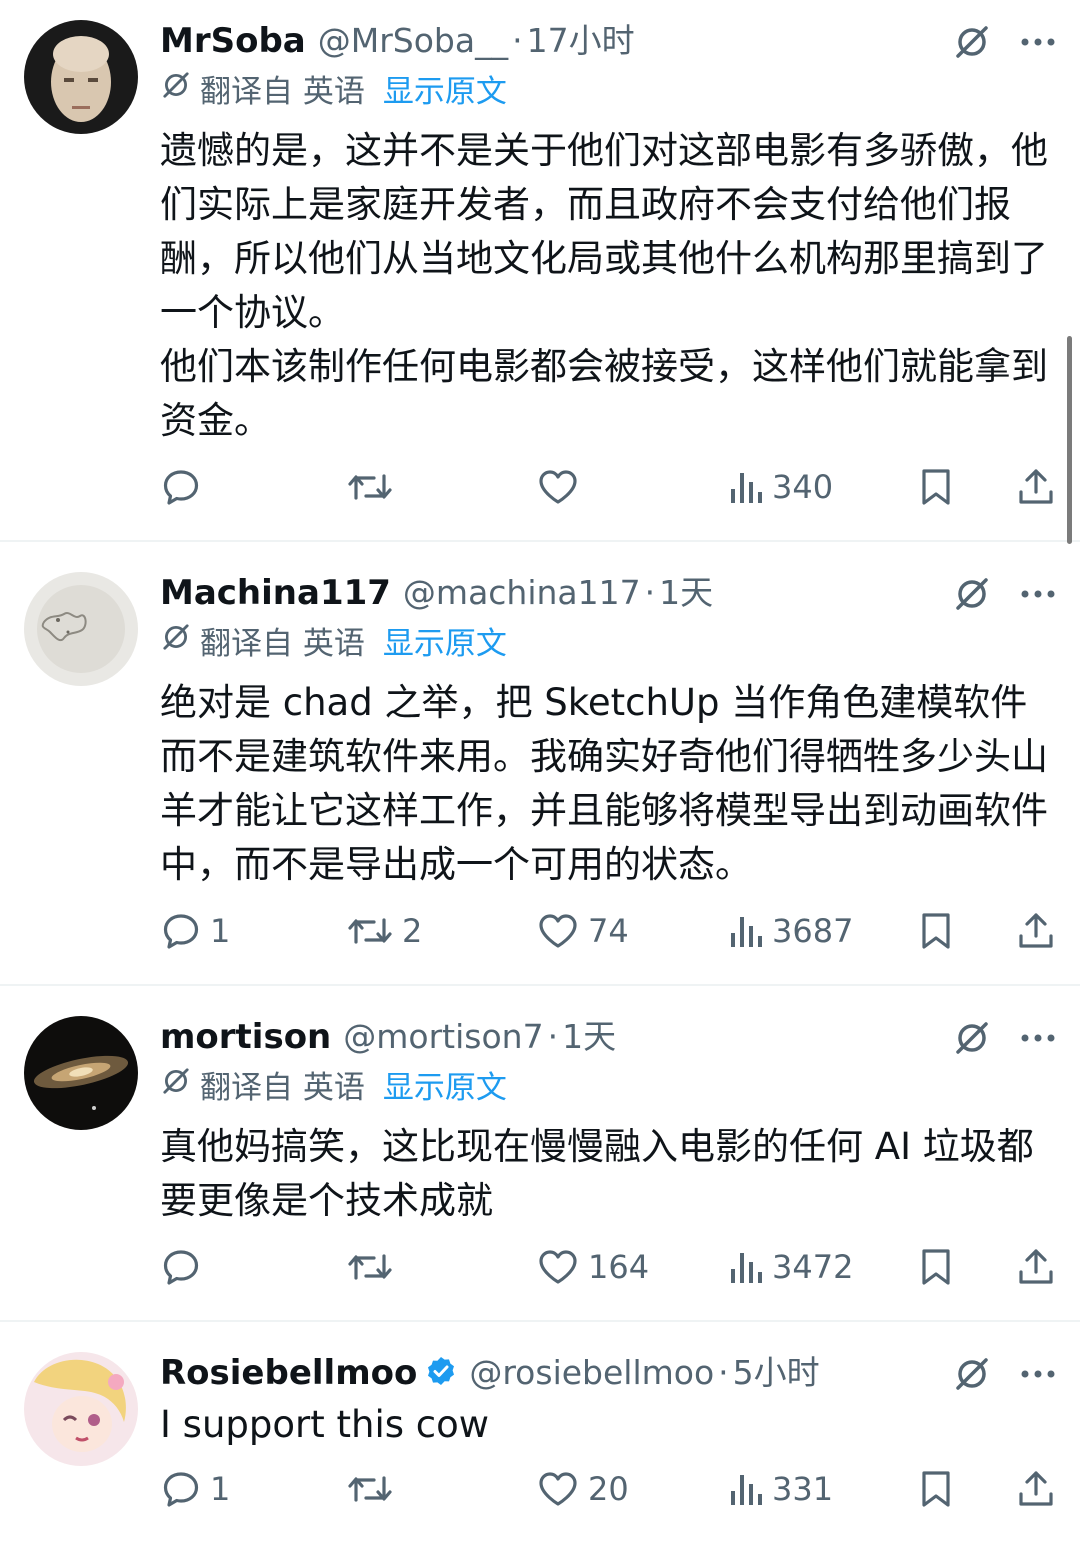 The image size is (1080, 1543). What do you see at coordinates (581, 38) in the screenshot?
I see `post-time: 17小时` at bounding box center [581, 38].